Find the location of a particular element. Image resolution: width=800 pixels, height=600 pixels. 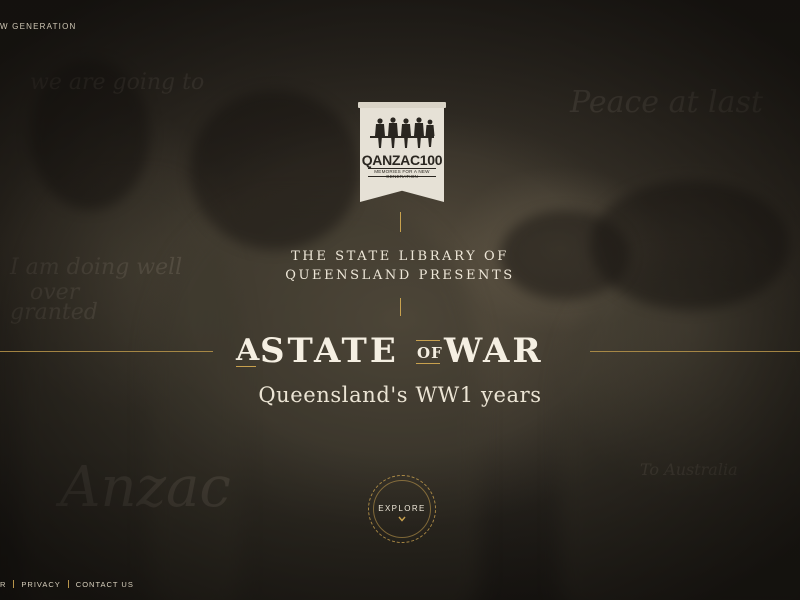

footer-link-privacy: PRIVACY is located at coordinates (40, 584).